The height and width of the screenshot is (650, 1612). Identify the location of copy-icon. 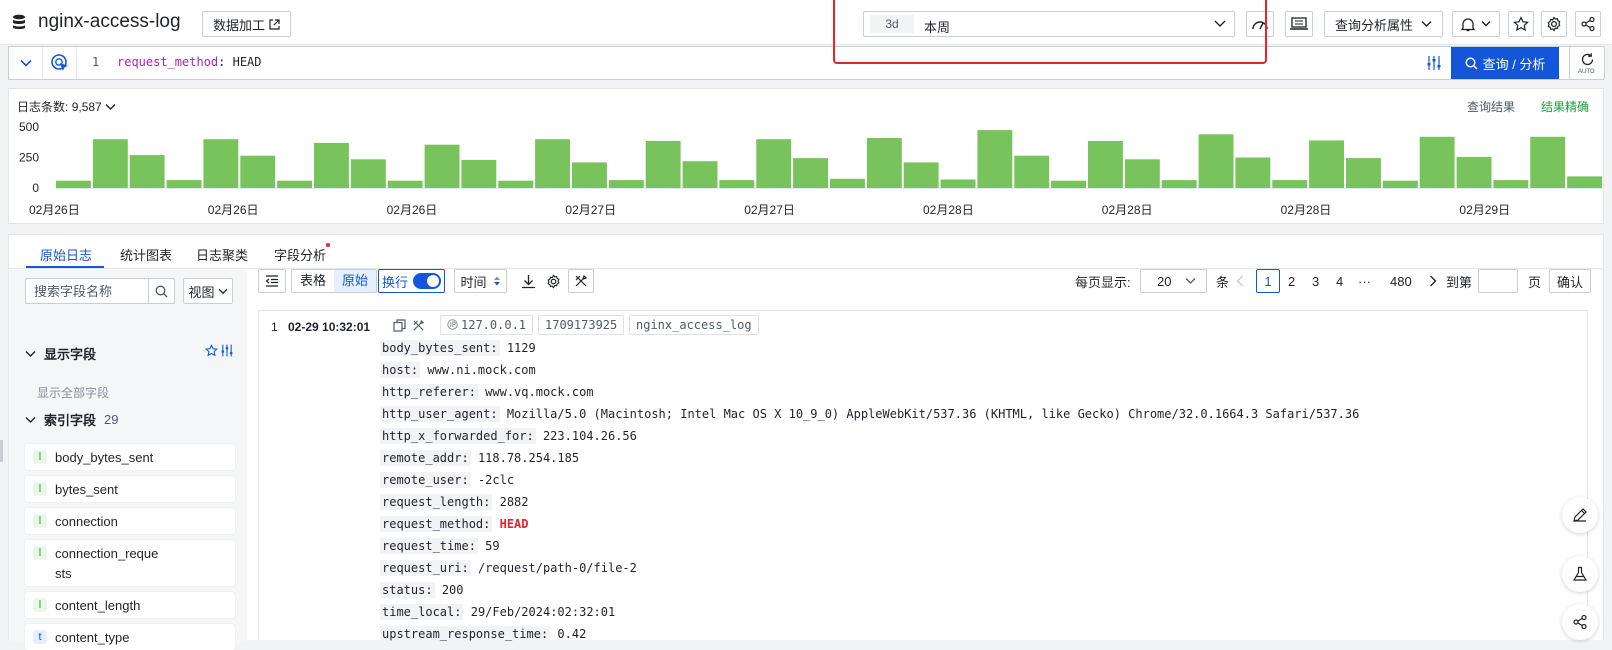
(399, 325).